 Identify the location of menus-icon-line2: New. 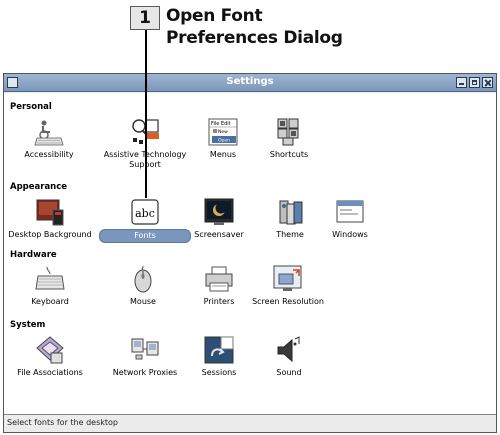
(223, 132).